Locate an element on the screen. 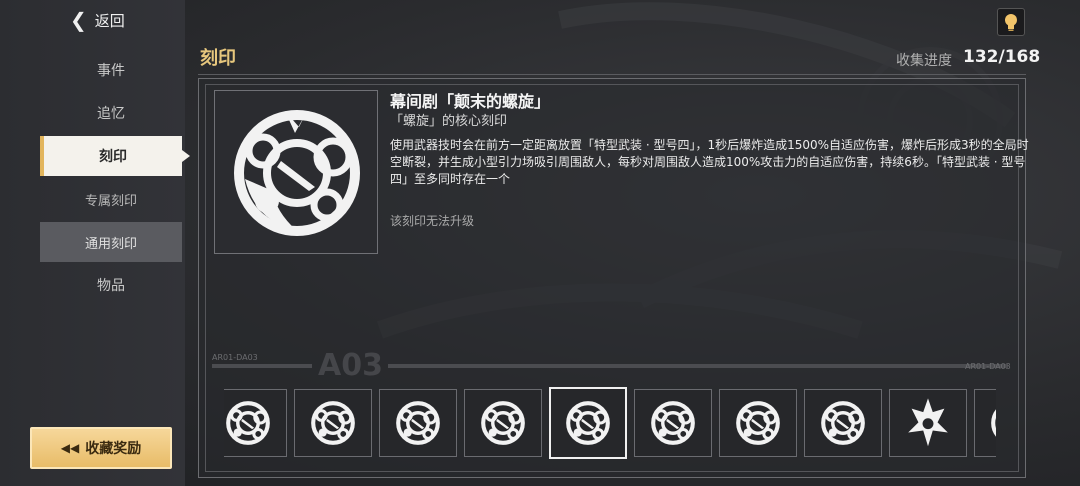  imprint-icon-frame is located at coordinates (296, 172).